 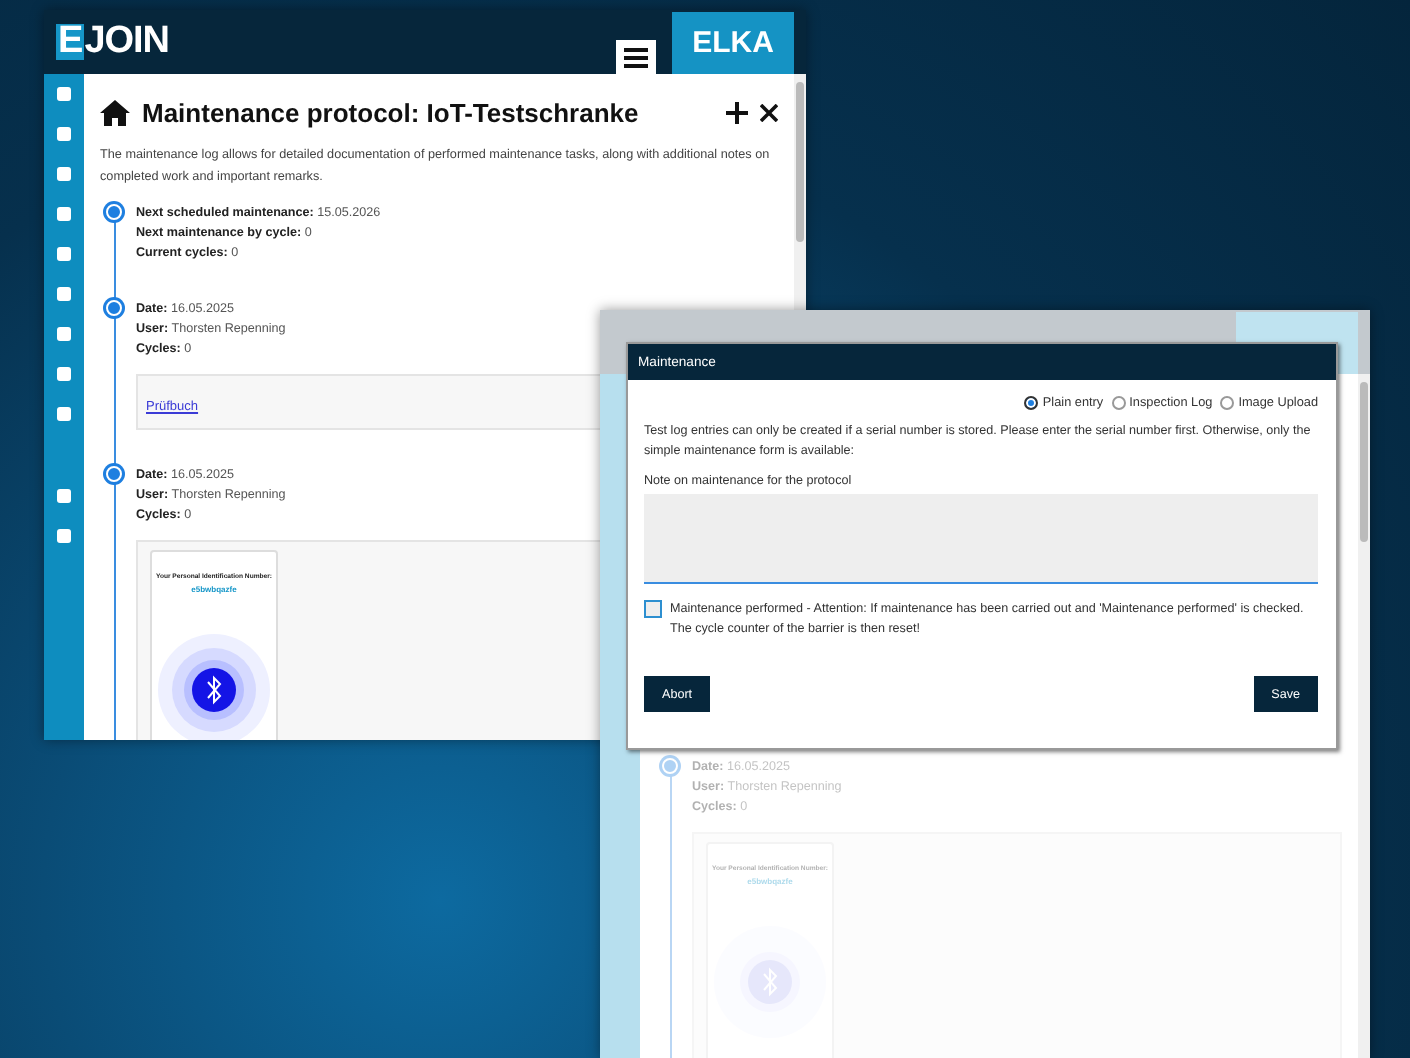 I want to click on scrollbar, so click(x=1364, y=716).